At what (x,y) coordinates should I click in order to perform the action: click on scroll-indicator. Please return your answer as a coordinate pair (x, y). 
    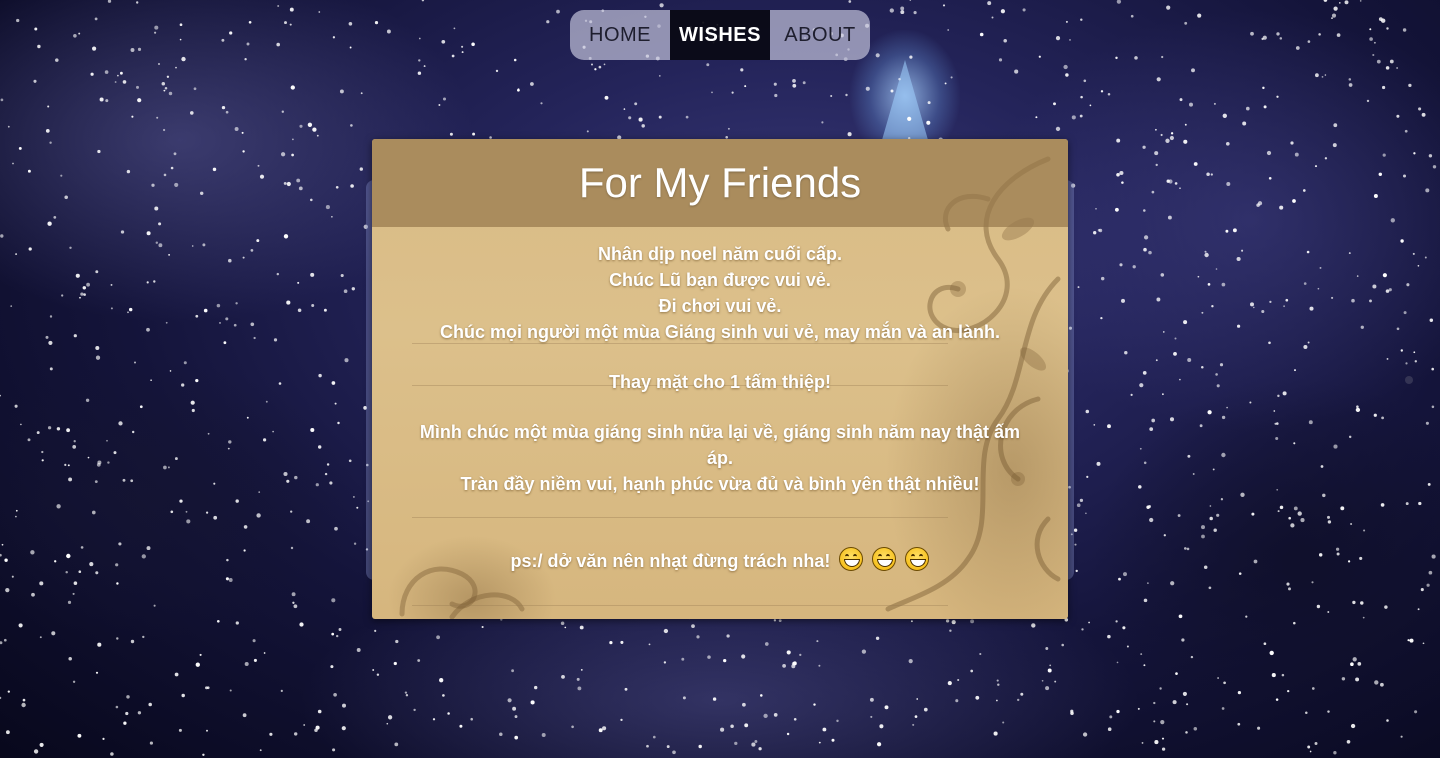
    Looking at the image, I should click on (1409, 380).